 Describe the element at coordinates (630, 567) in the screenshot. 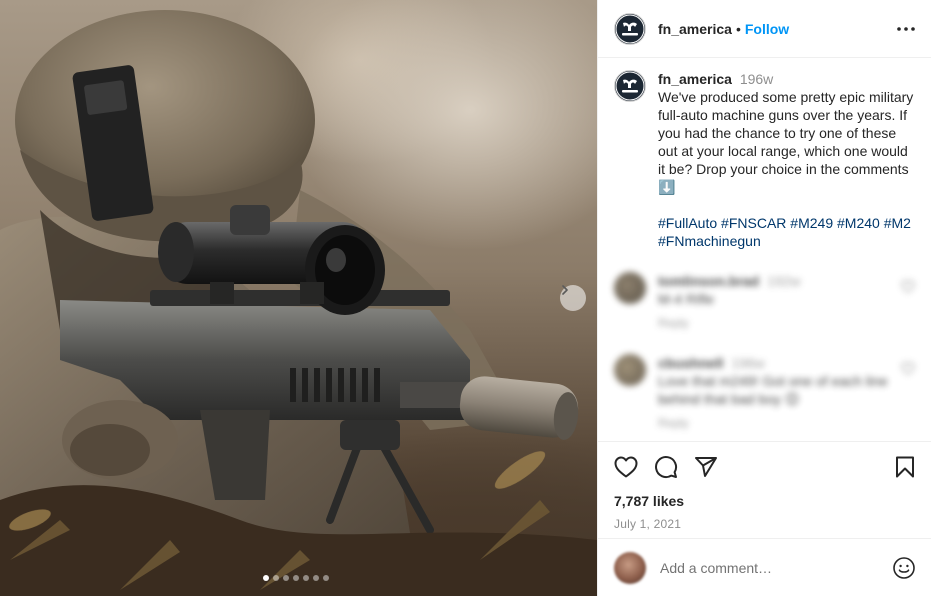

I see `current-user-avatar` at that location.